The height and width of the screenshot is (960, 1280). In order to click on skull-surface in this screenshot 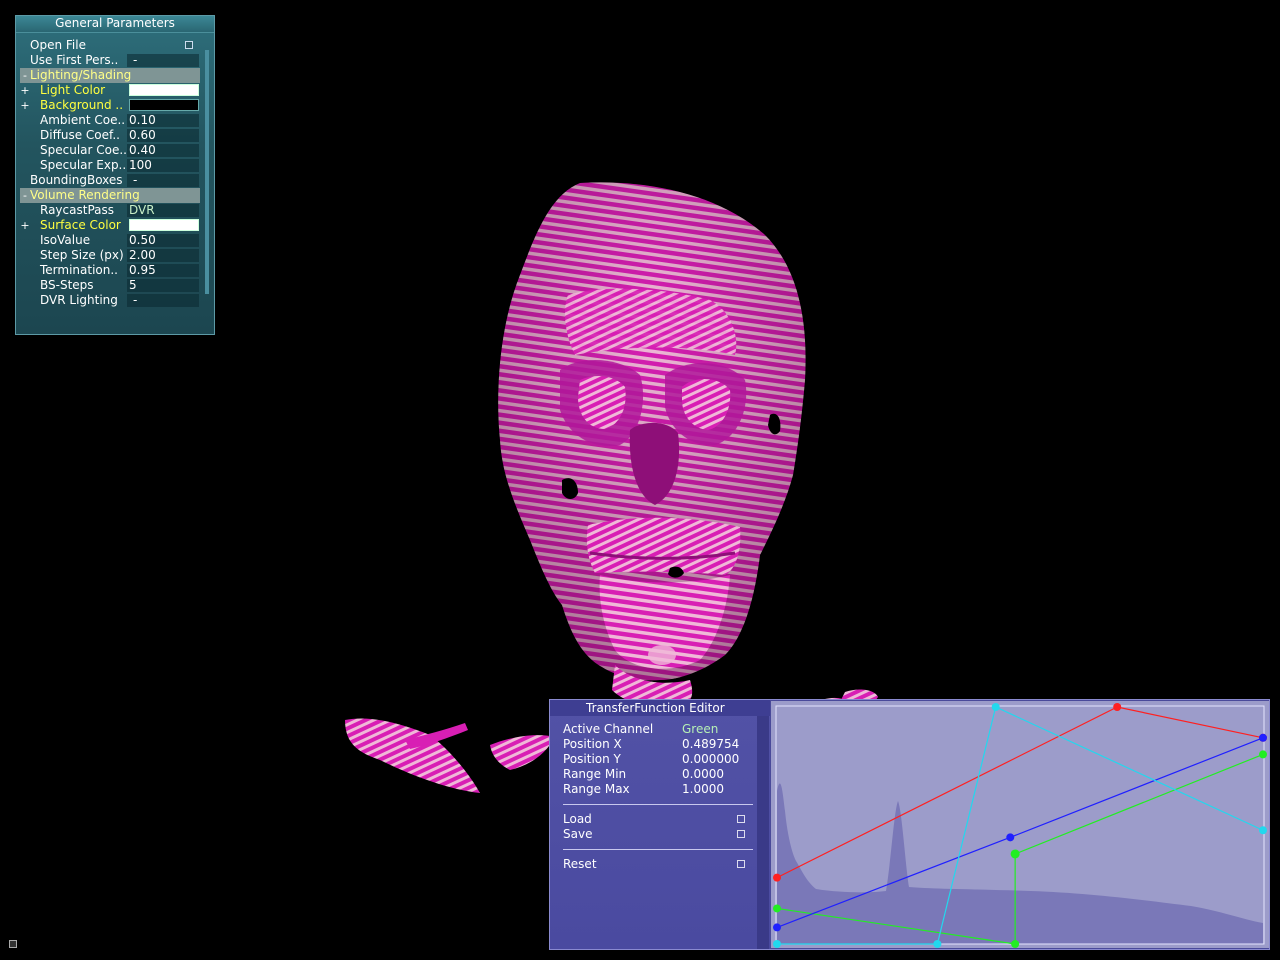, I will do `click(652, 445)`.